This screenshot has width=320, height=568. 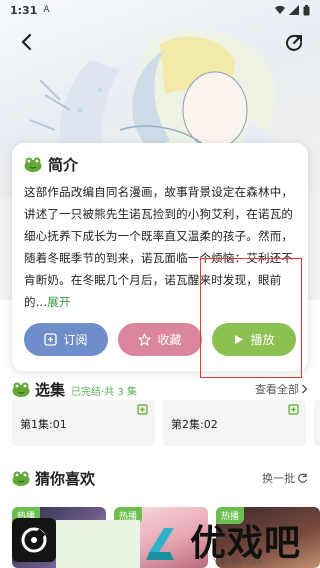 What do you see at coordinates (234, 423) in the screenshot?
I see `episode-item-2: 第2集:02` at bounding box center [234, 423].